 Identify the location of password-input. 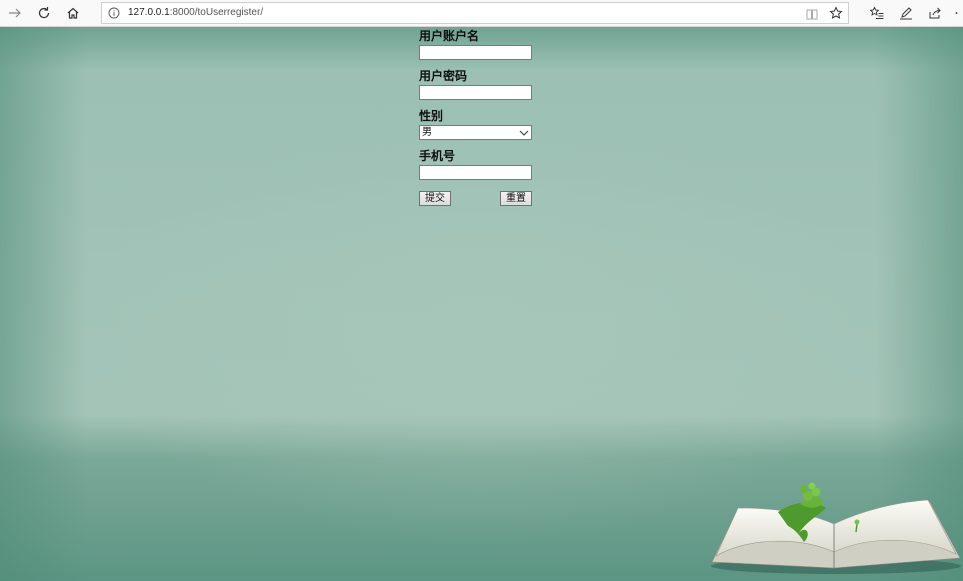
(475, 92).